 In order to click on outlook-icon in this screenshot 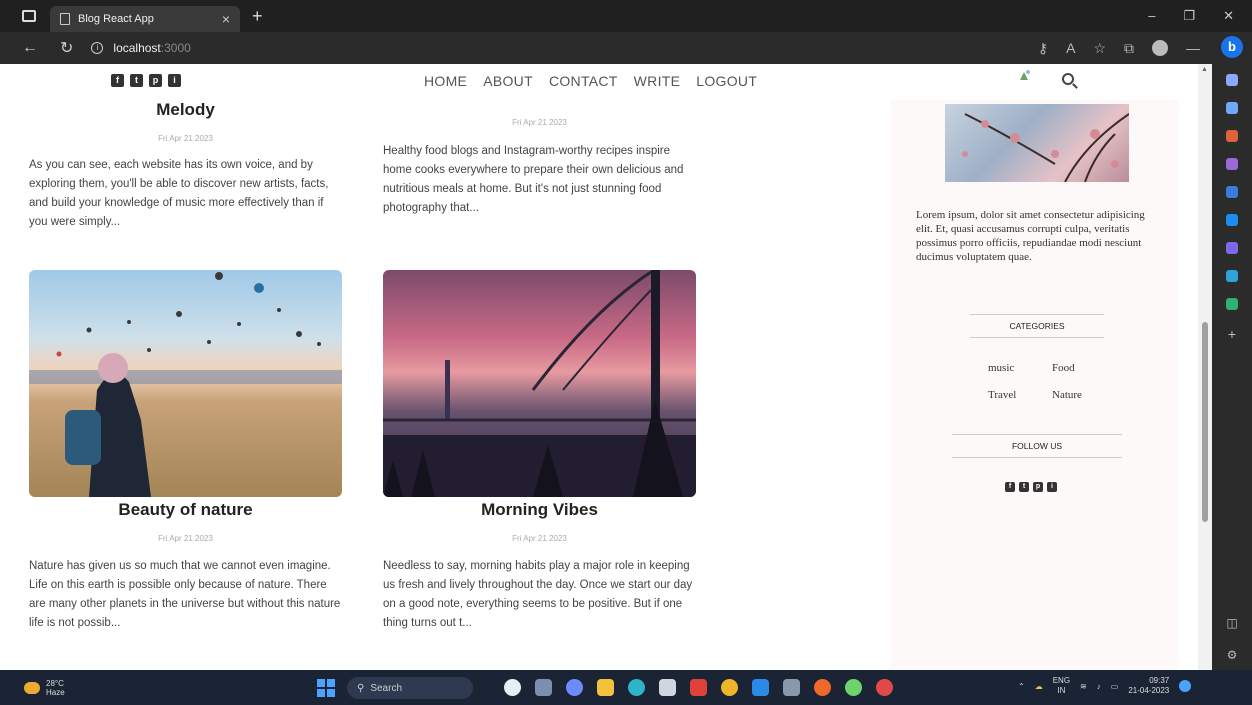, I will do `click(1232, 220)`.